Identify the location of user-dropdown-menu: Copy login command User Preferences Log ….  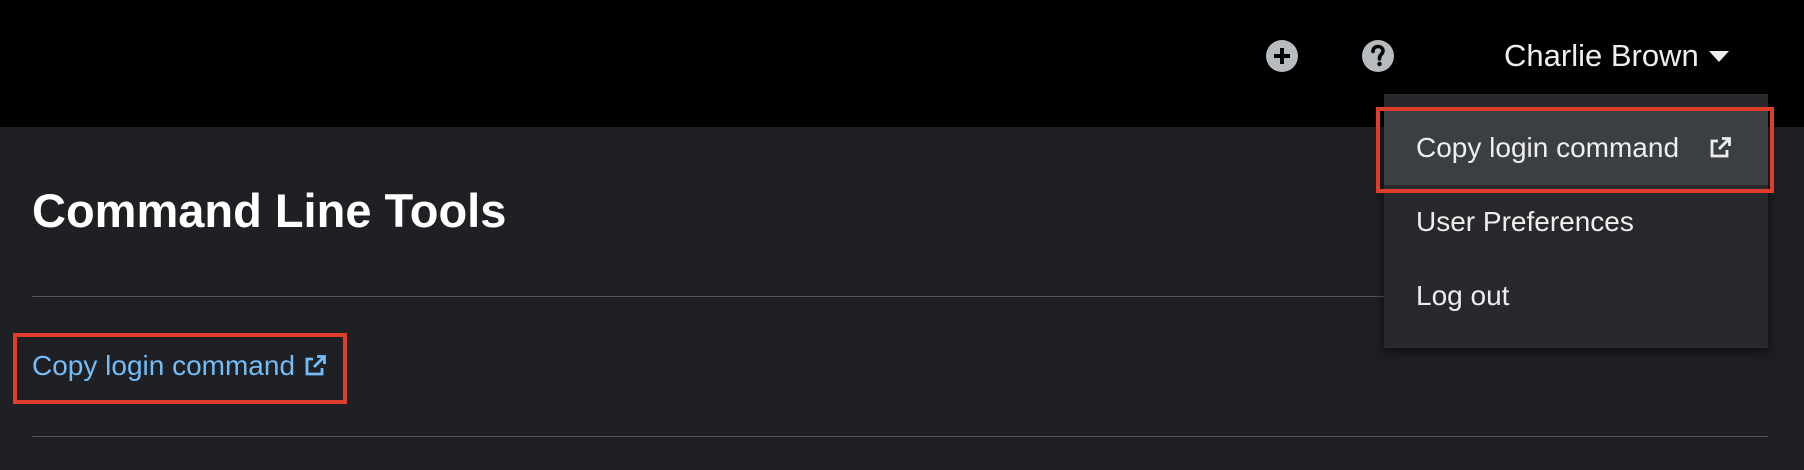
(1576, 221).